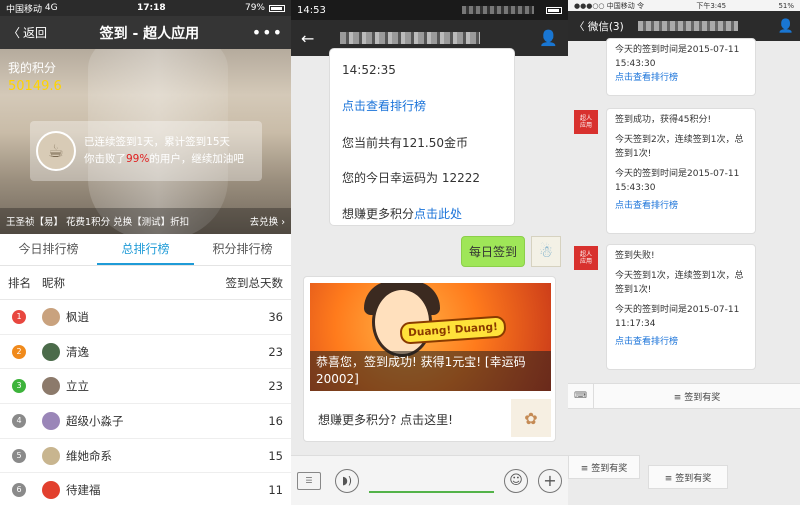  What do you see at coordinates (145, 352) in the screenshot?
I see `table-row: 2 清逸 23` at bounding box center [145, 352].